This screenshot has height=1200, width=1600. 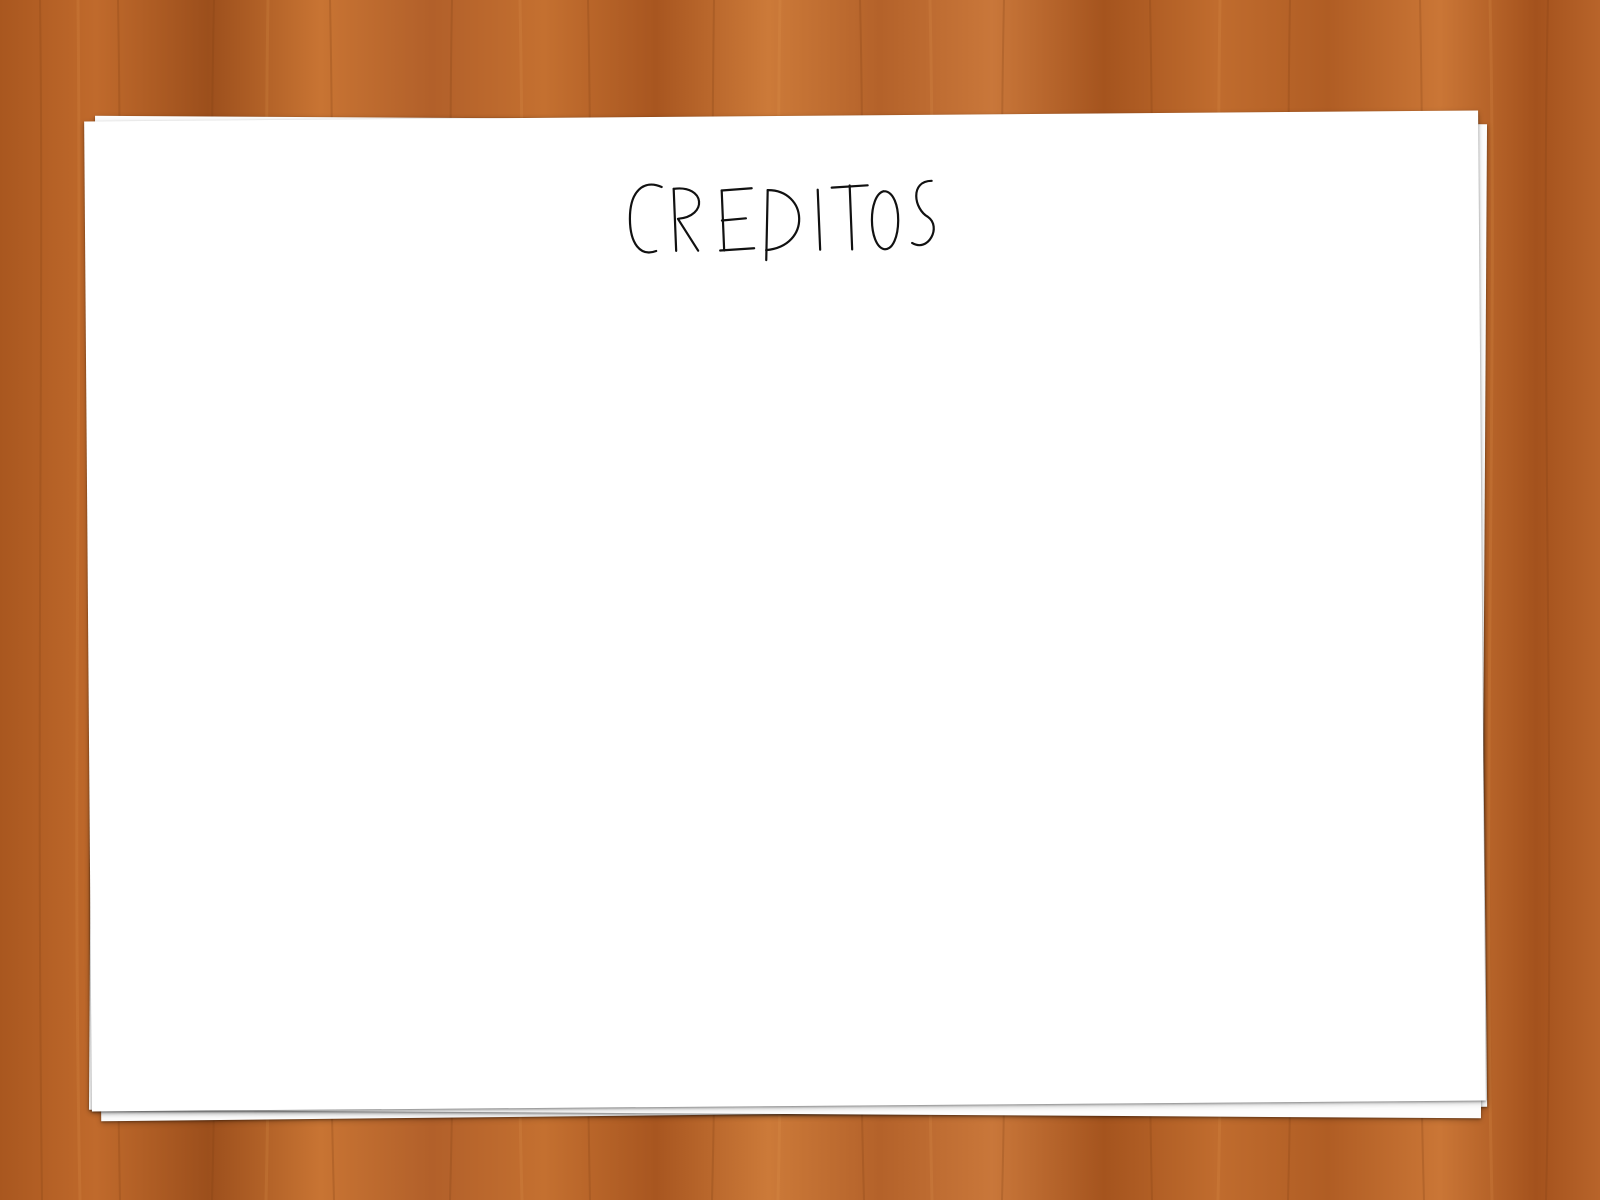 I want to click on title-area: CREDITOS, so click(x=782, y=225).